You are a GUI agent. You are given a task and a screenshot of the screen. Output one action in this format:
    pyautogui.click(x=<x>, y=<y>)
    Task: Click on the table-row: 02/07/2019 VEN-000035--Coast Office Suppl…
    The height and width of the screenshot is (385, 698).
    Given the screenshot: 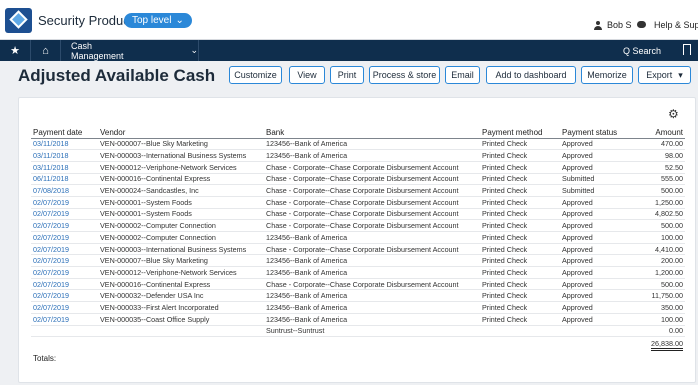 What is the action you would take?
    pyautogui.click(x=358, y=319)
    